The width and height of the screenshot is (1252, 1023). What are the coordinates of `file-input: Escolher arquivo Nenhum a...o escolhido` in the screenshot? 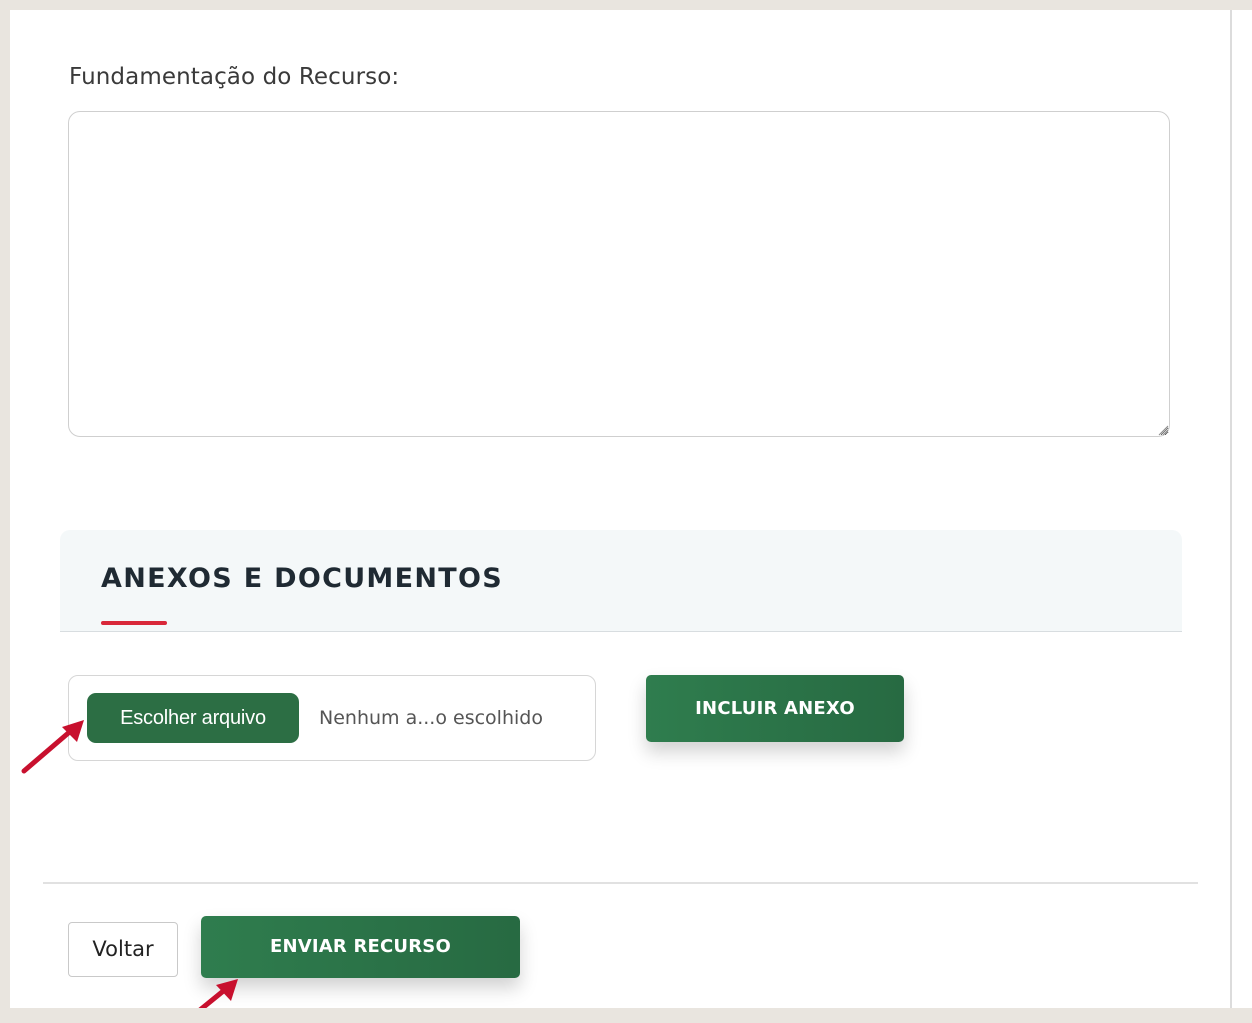 It's located at (332, 718).